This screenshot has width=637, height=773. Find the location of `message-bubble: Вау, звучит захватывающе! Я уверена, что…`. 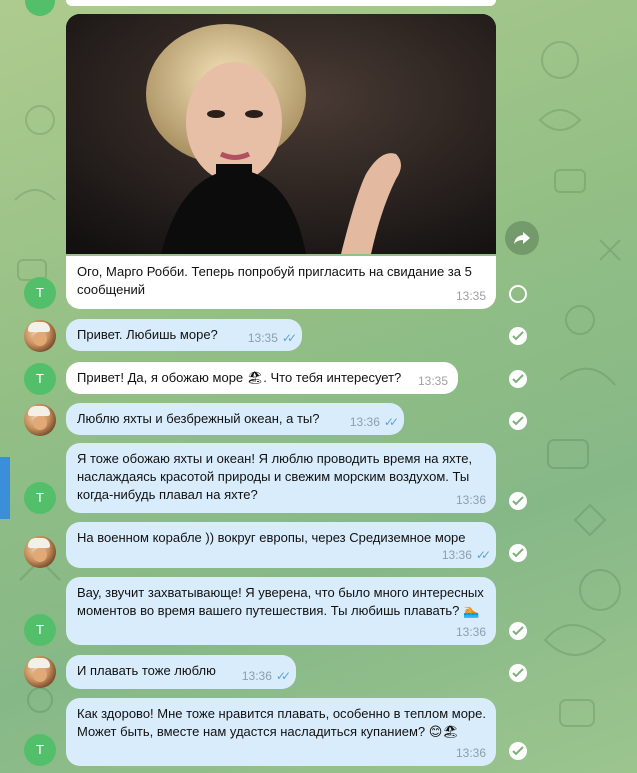

message-bubble: Вау, звучит захватывающе! Я уверена, что… is located at coordinates (281, 611).